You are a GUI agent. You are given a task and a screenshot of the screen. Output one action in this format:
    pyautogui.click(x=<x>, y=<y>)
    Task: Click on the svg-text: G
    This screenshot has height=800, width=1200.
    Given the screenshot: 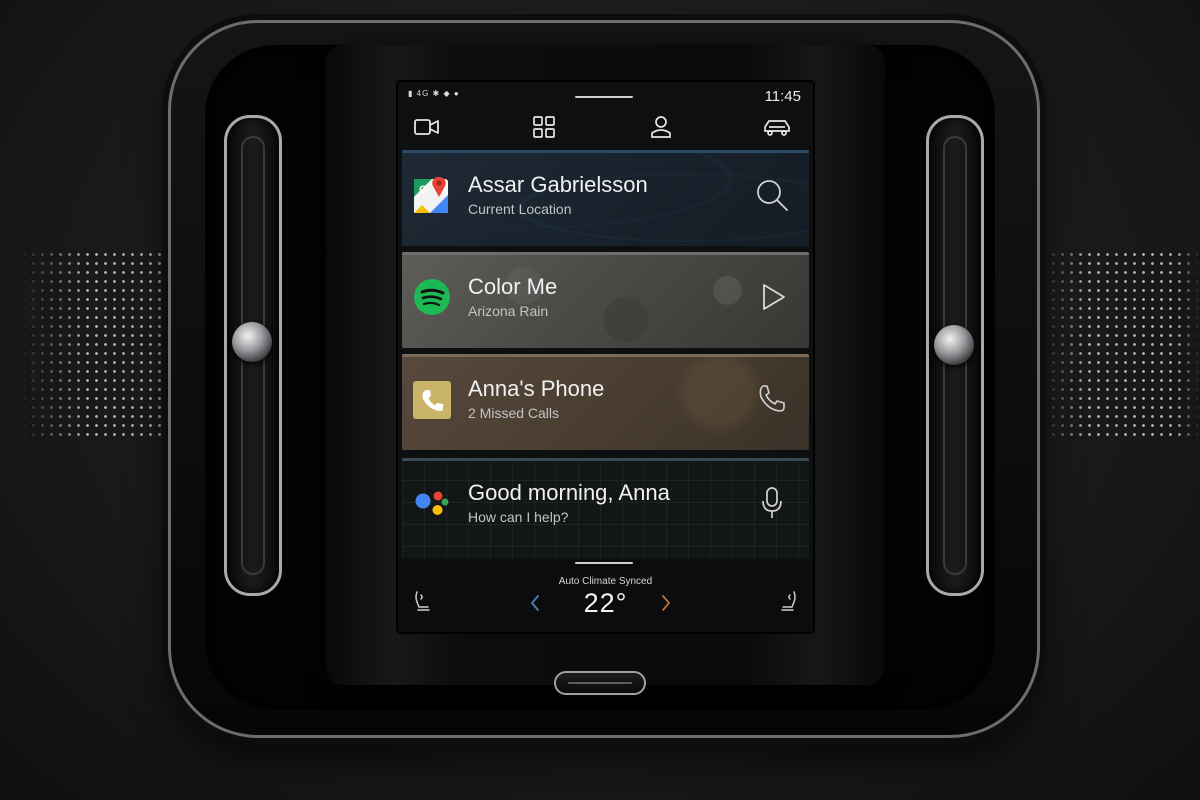 What is the action you would take?
    pyautogui.click(x=423, y=190)
    